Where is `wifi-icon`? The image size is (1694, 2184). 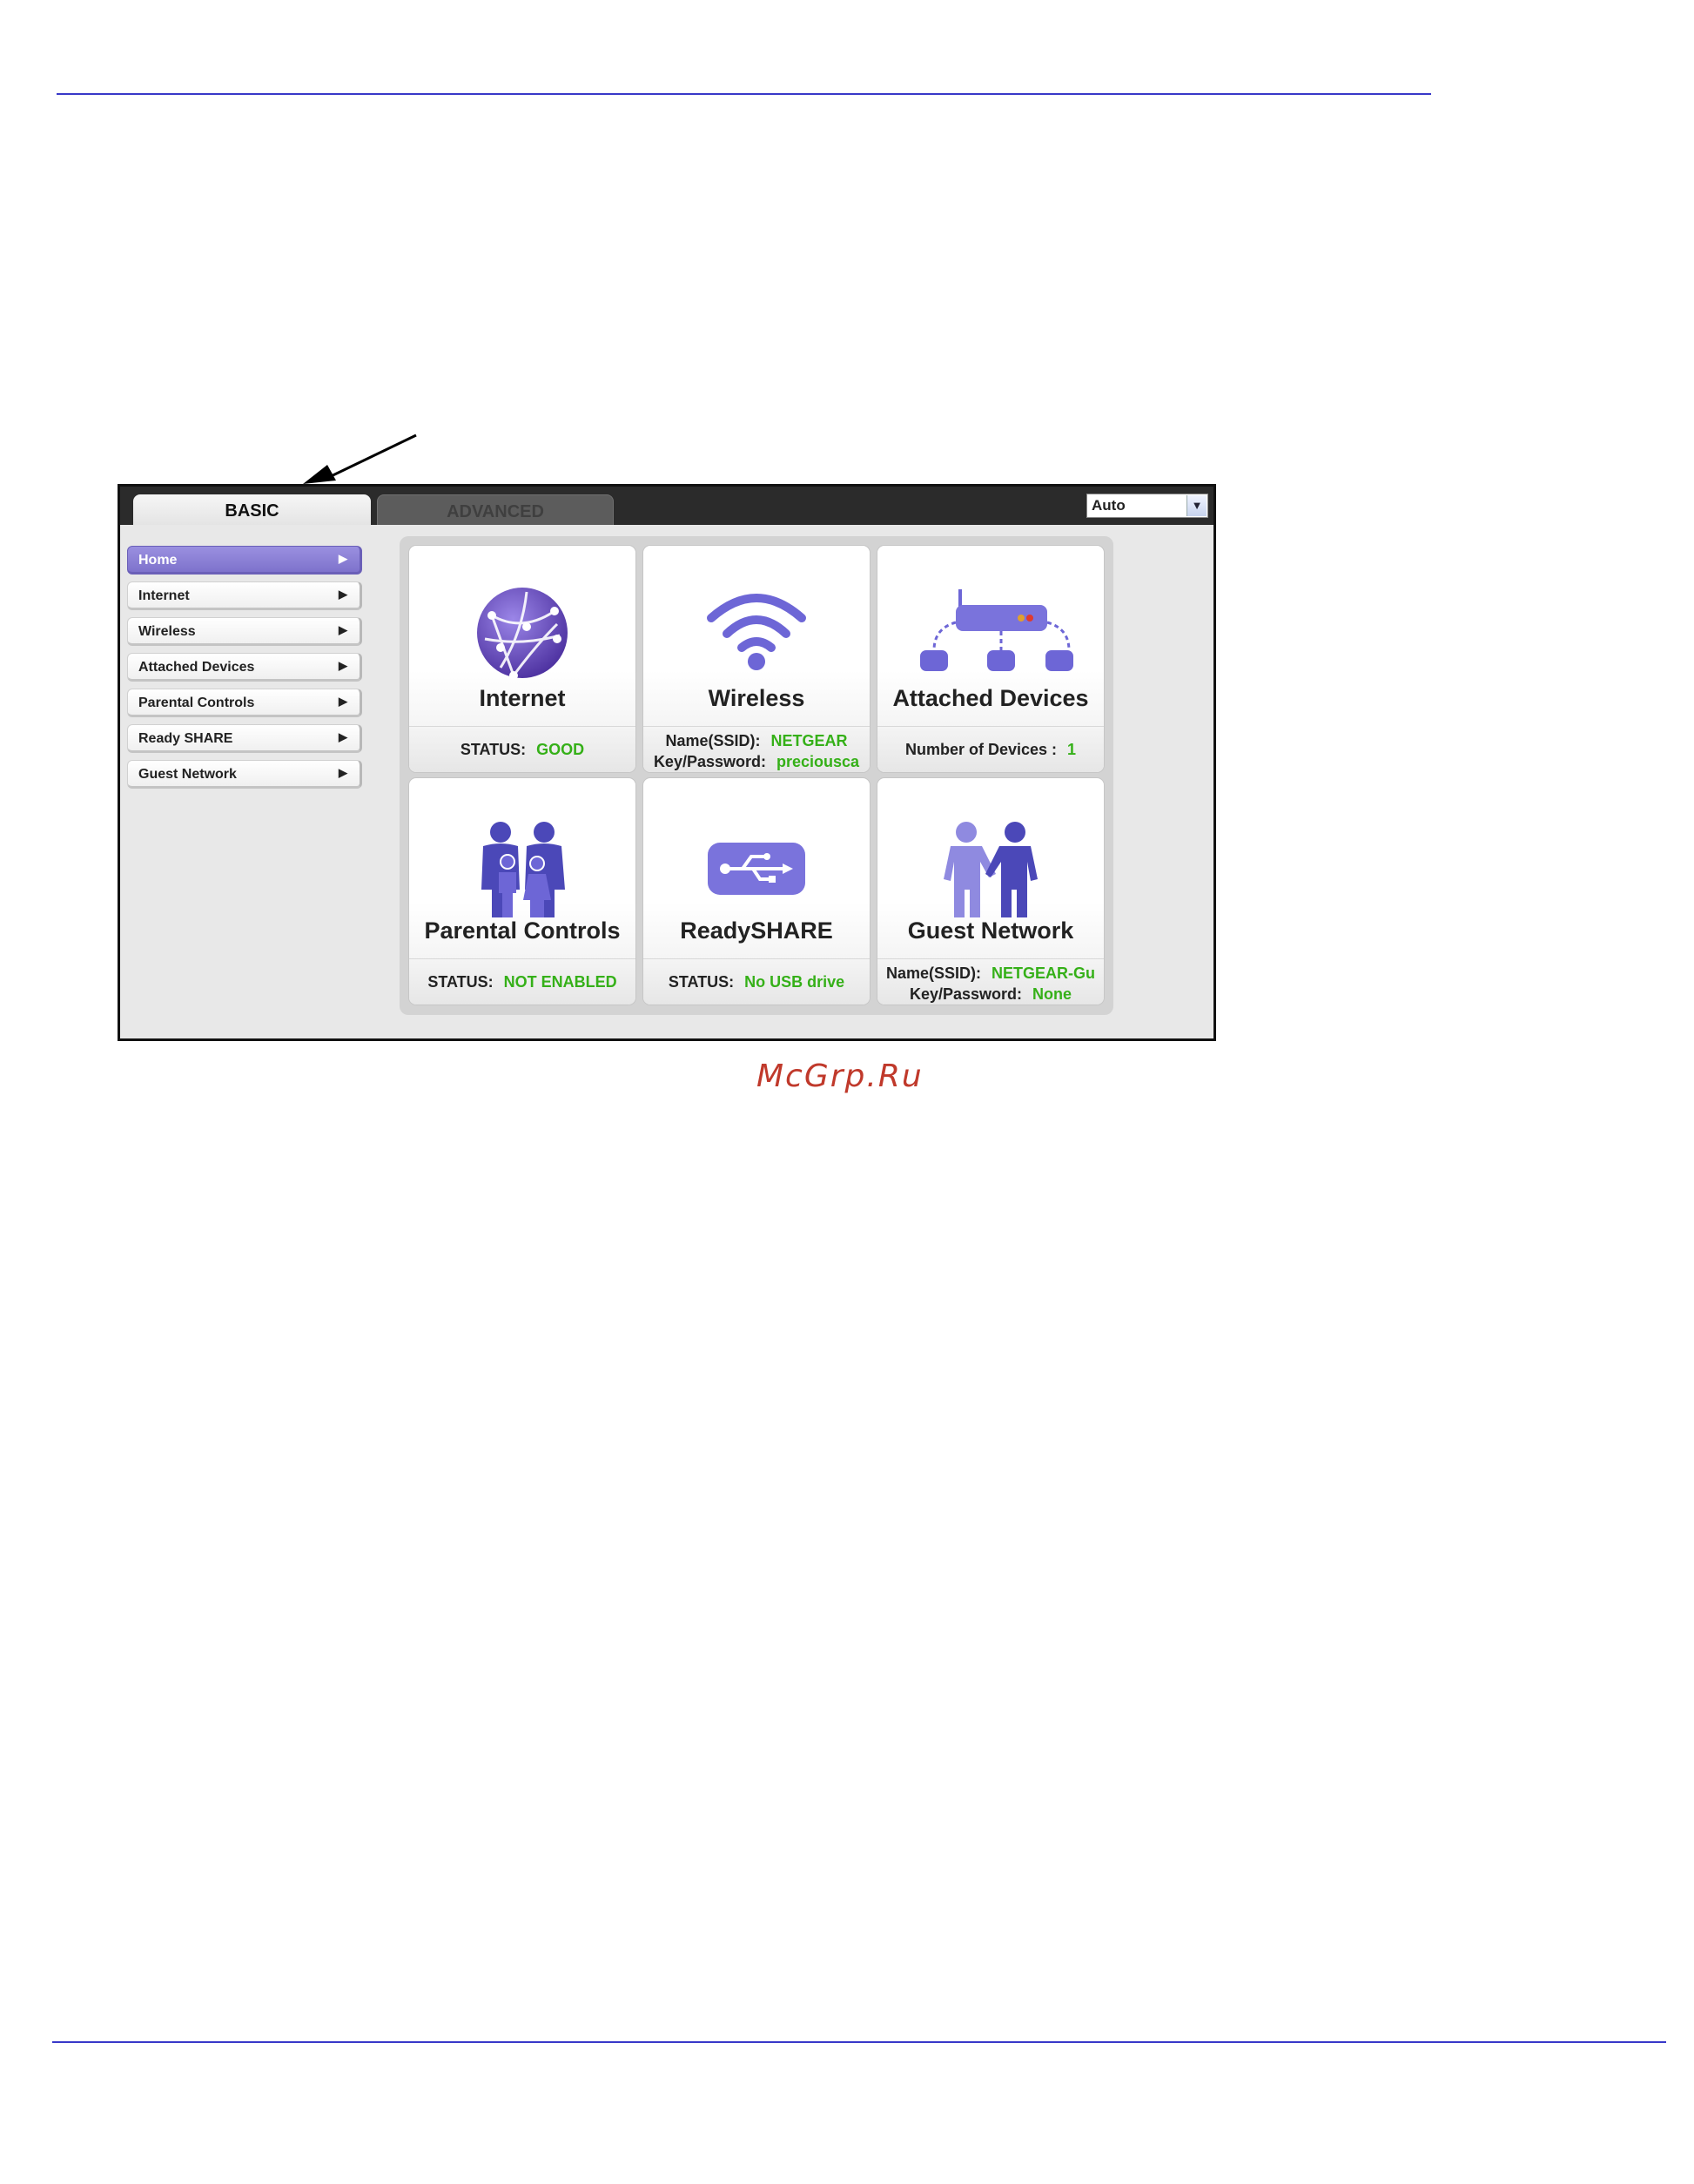
wifi-icon is located at coordinates (756, 632).